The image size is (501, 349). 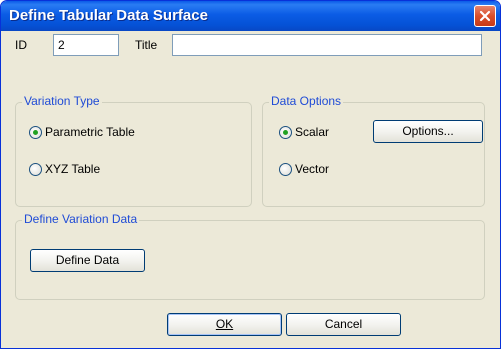 I want to click on ok-button-label: OK, so click(x=224, y=324).